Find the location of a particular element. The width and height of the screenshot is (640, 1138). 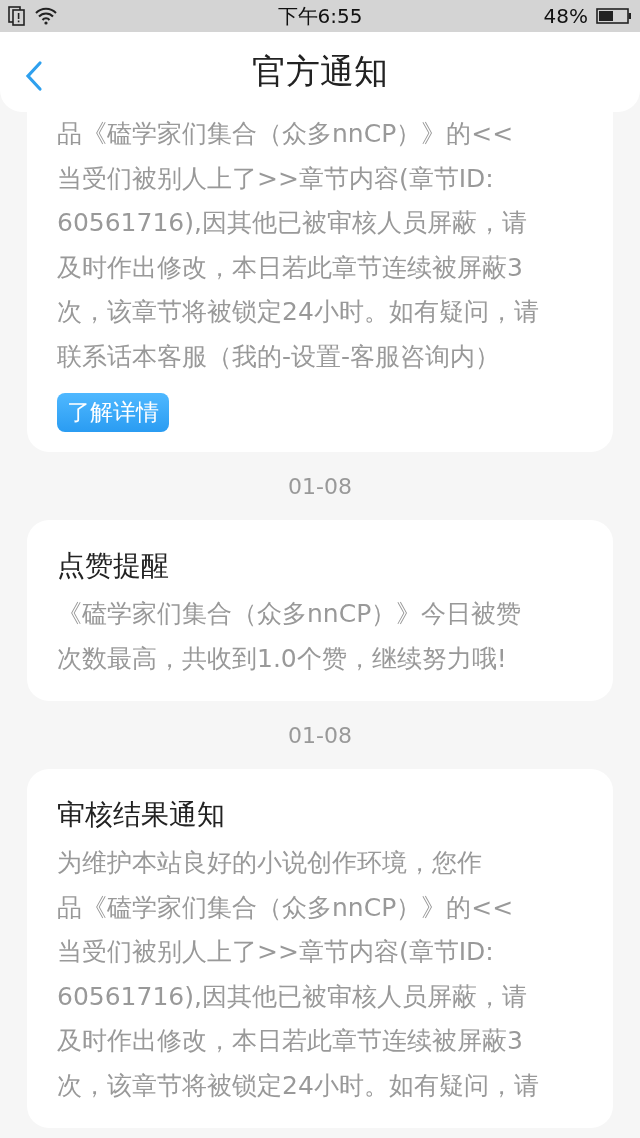

battery-icon is located at coordinates (614, 16).